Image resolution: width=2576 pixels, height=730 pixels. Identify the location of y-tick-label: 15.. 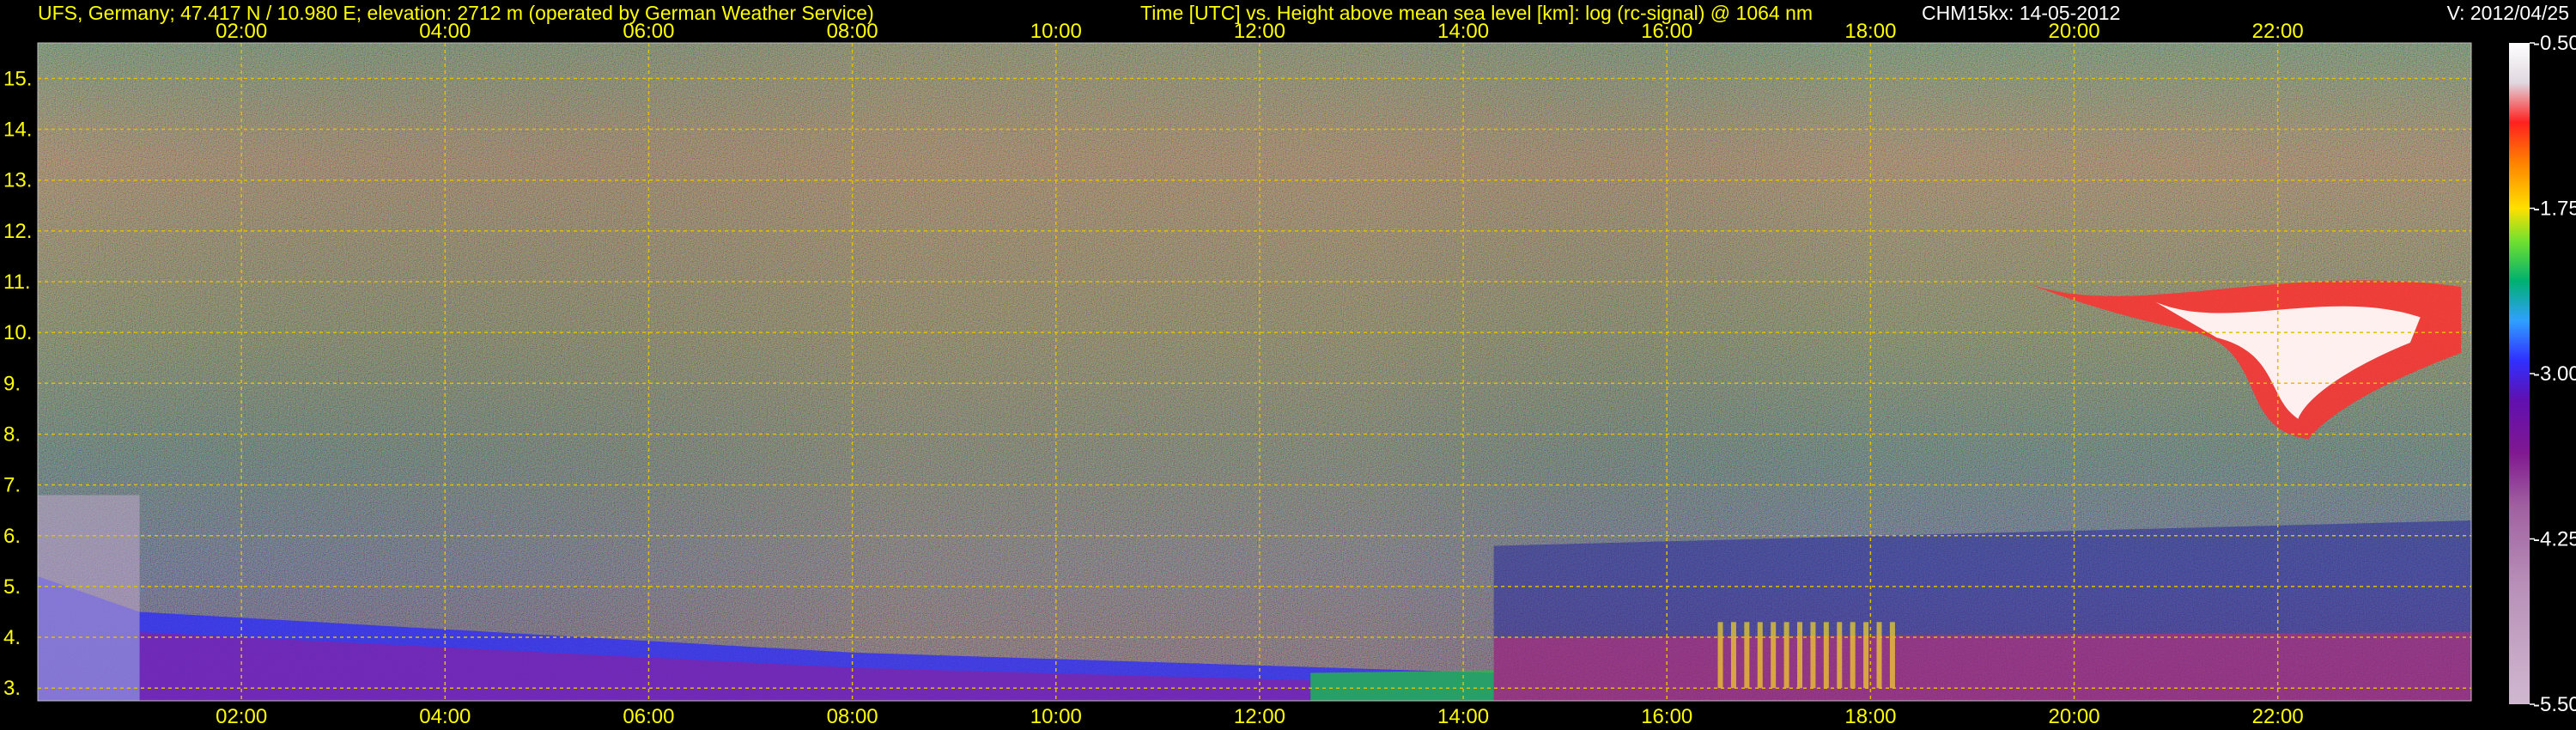
(17, 78).